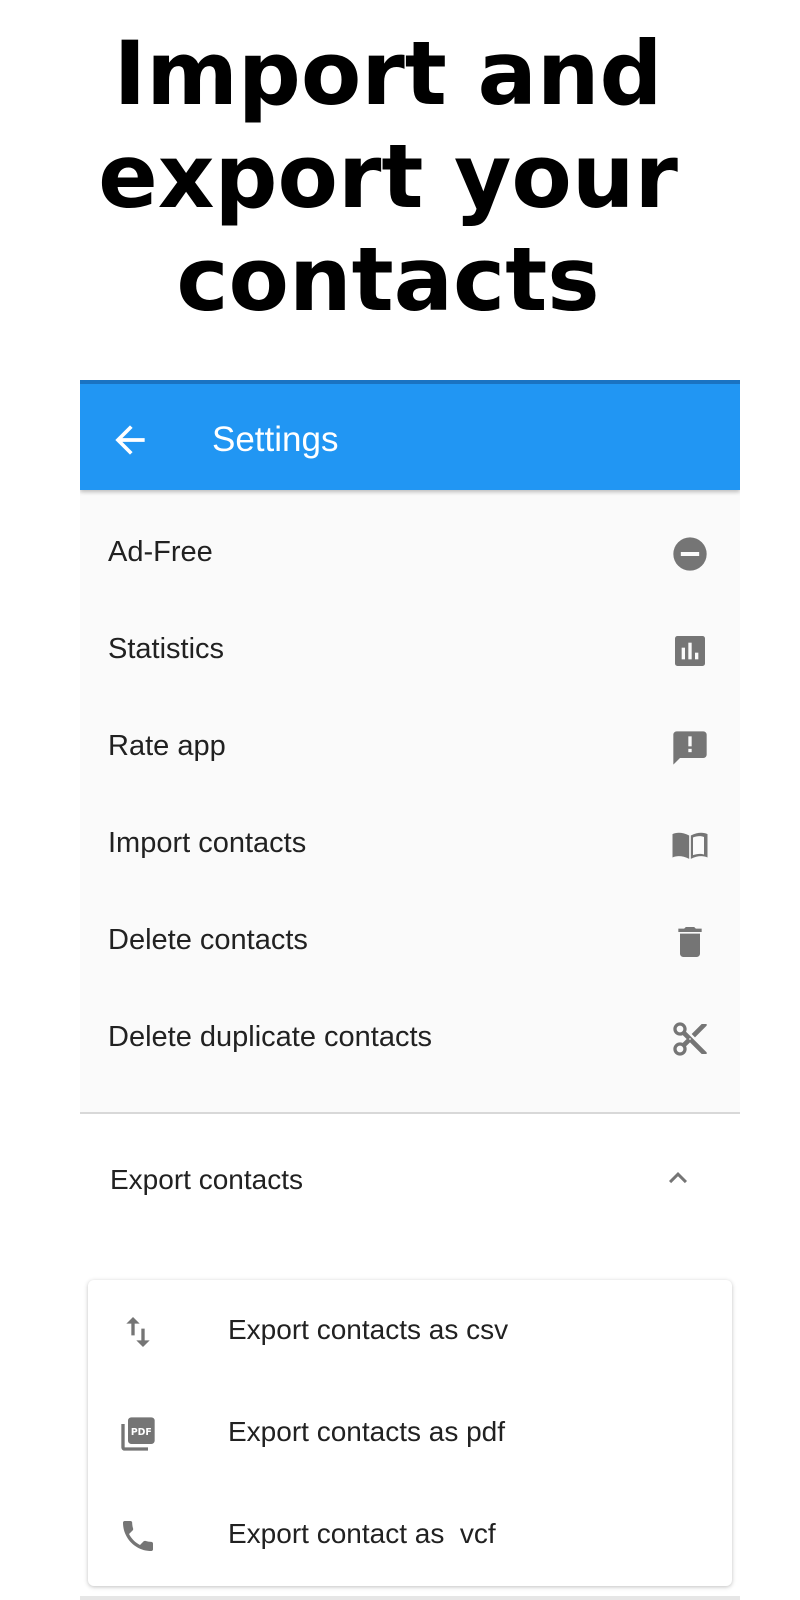 The height and width of the screenshot is (1600, 800). I want to click on chevron-up-icon, so click(678, 1178).